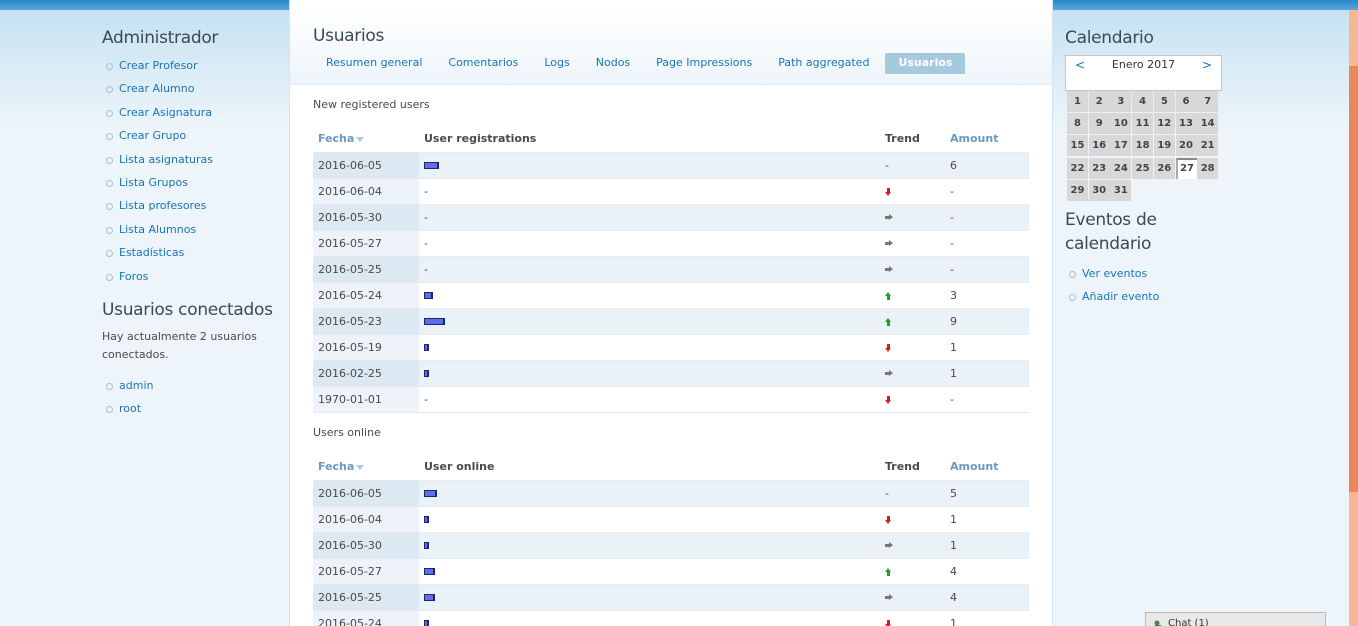 This screenshot has width=1358, height=626. What do you see at coordinates (671, 217) in the screenshot?
I see `table-row: 2016-05-30- -` at bounding box center [671, 217].